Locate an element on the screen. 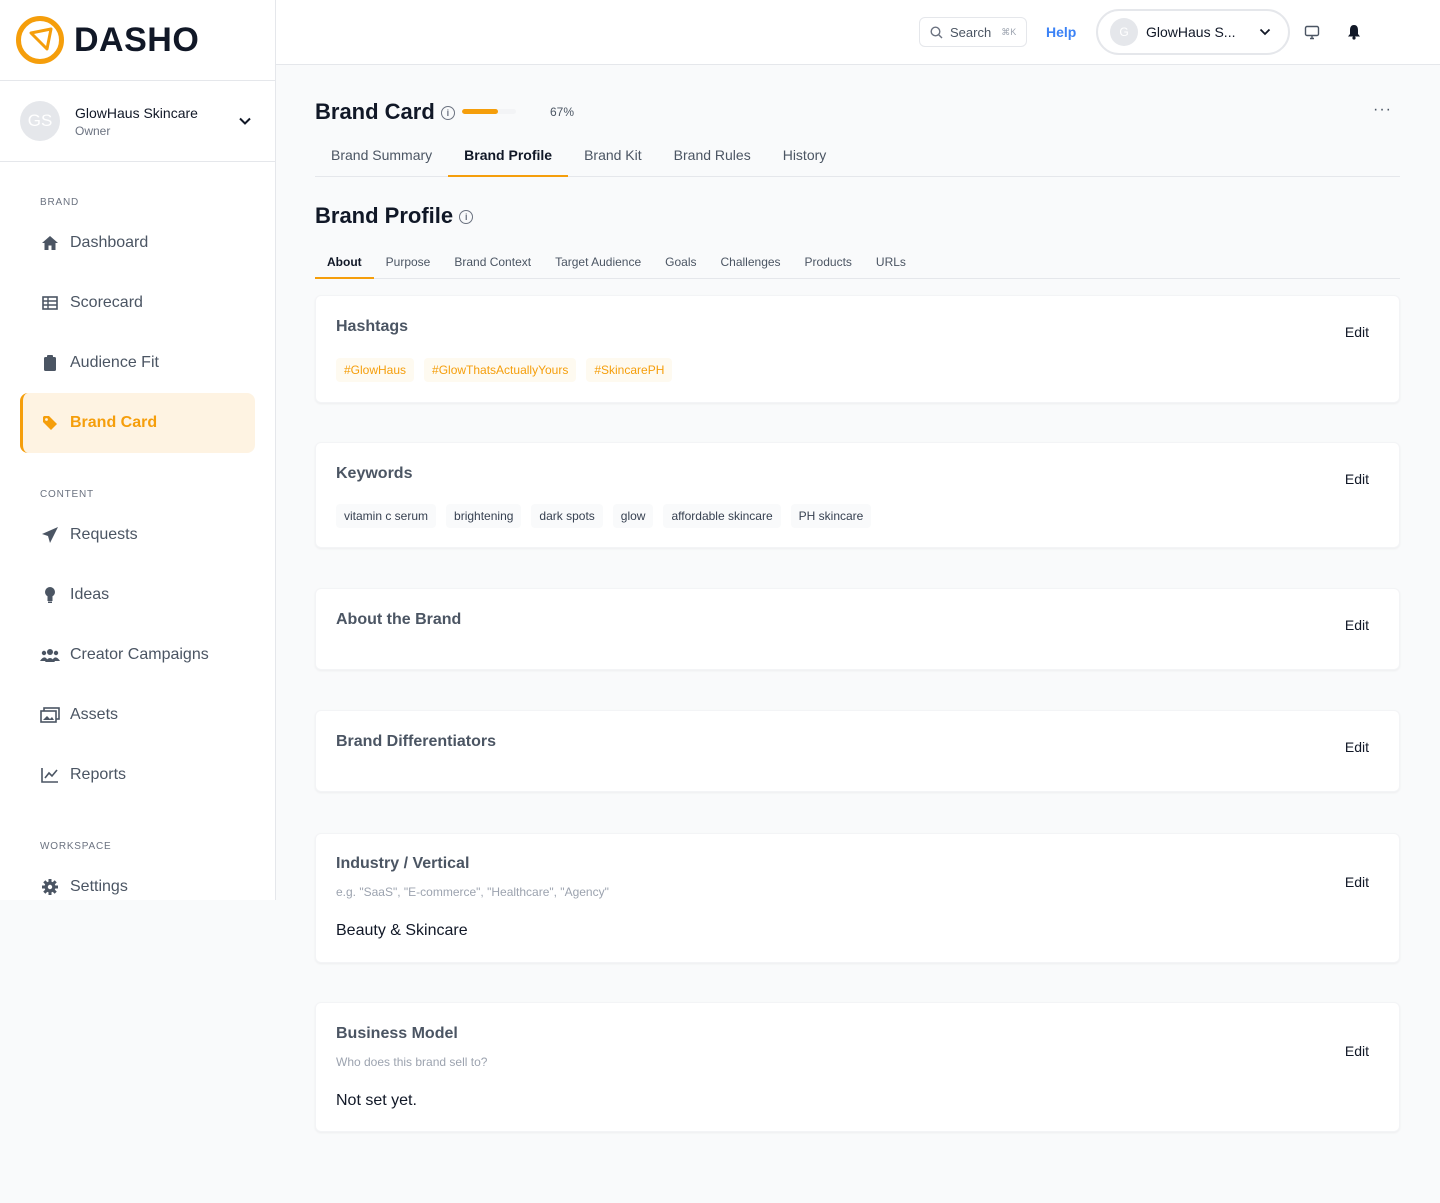 Image resolution: width=1440 pixels, height=1203 pixels. brand-differentiators-card: Brand Differentiators Edit is located at coordinates (857, 751).